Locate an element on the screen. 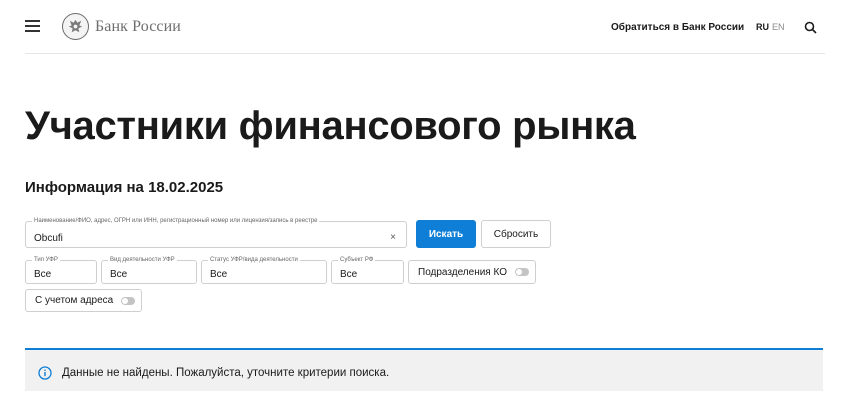 Image resolution: width=850 pixels, height=411 pixels. filter-label: Тип УФР is located at coordinates (46, 260).